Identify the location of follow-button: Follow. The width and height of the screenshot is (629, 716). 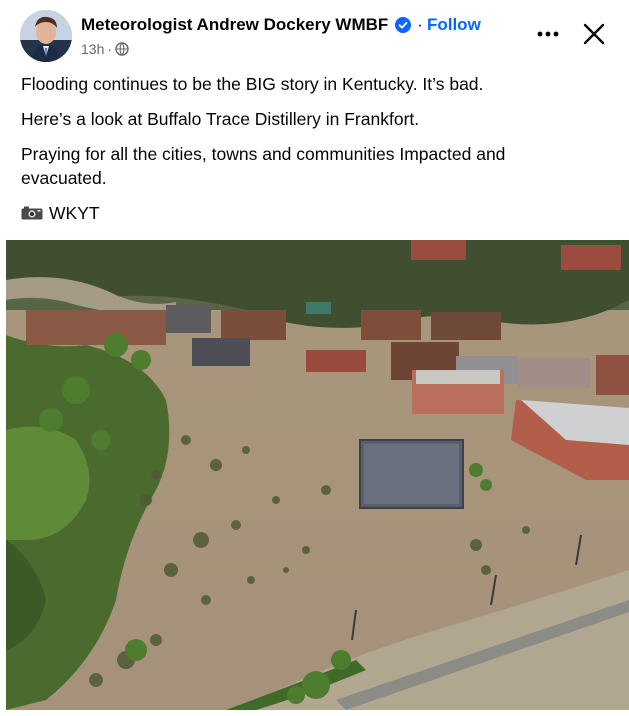
(454, 25).